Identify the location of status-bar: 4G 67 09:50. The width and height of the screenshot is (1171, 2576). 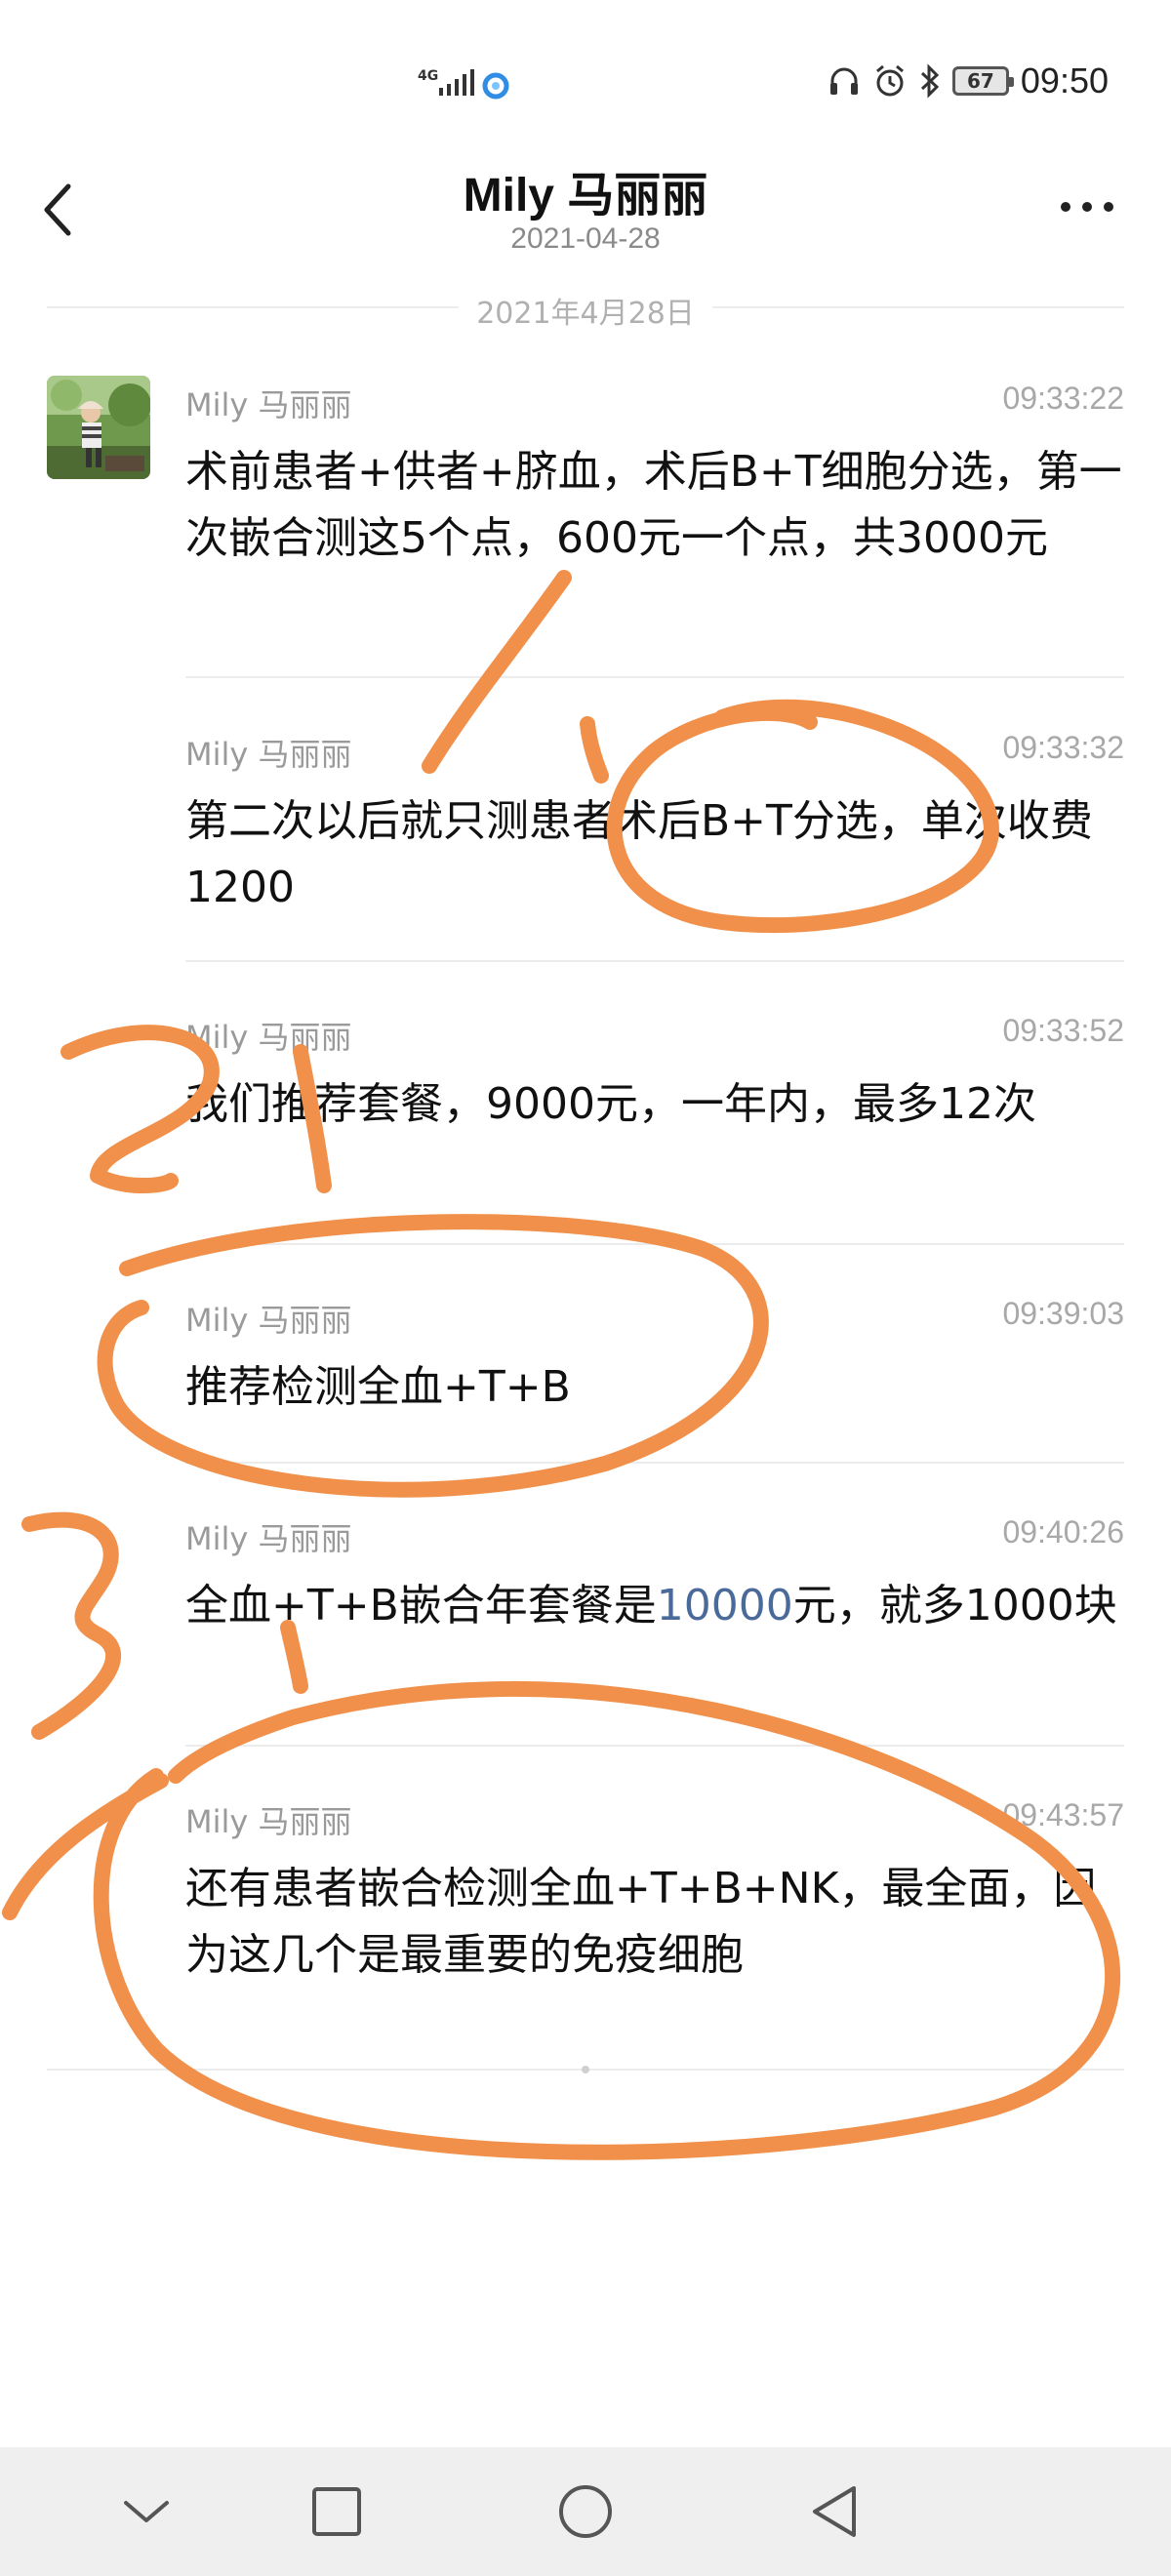
(585, 83).